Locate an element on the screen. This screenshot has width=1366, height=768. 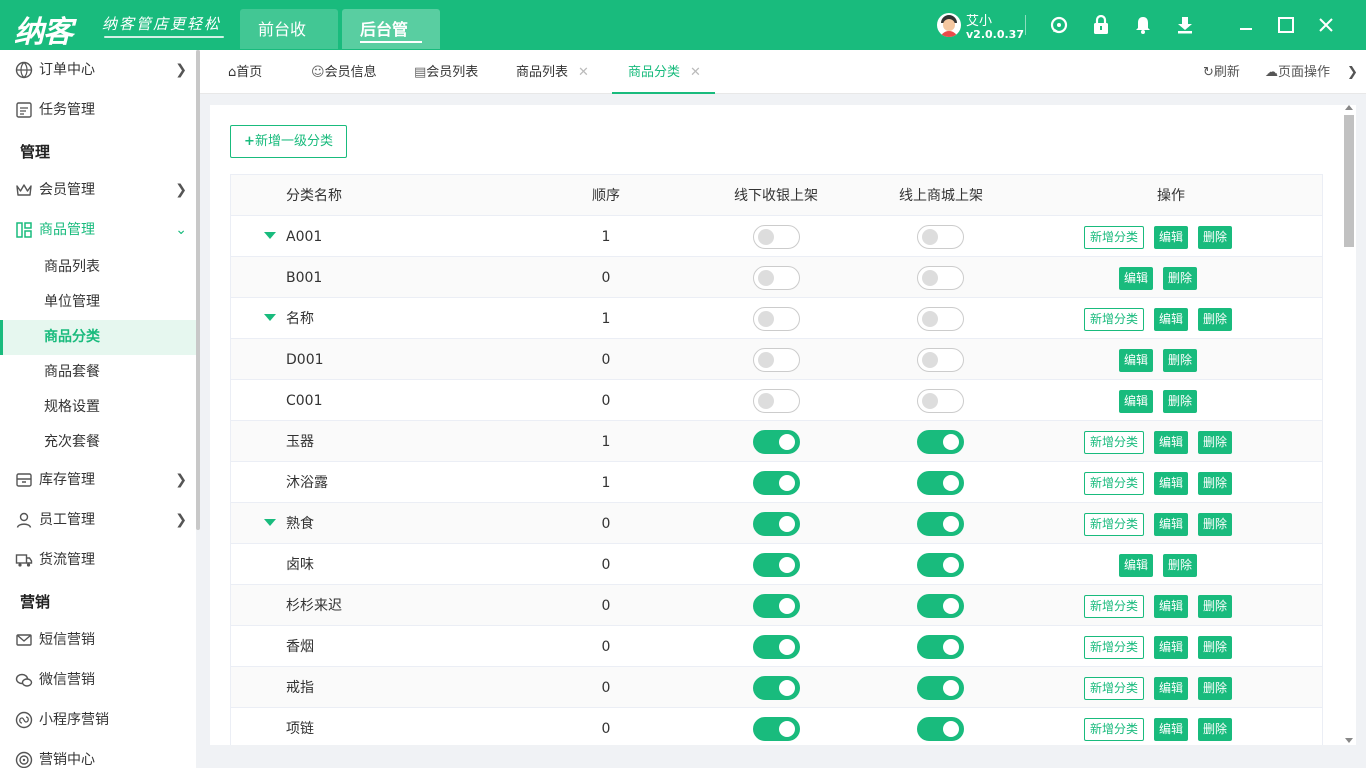
scroll-thumb is located at coordinates (1349, 181).